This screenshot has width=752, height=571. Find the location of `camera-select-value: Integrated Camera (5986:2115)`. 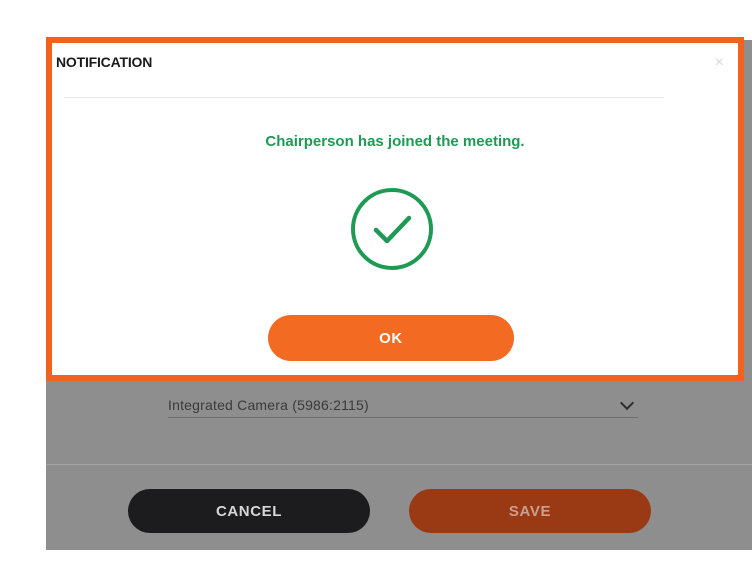

camera-select-value: Integrated Camera (5986:2115) is located at coordinates (268, 404).